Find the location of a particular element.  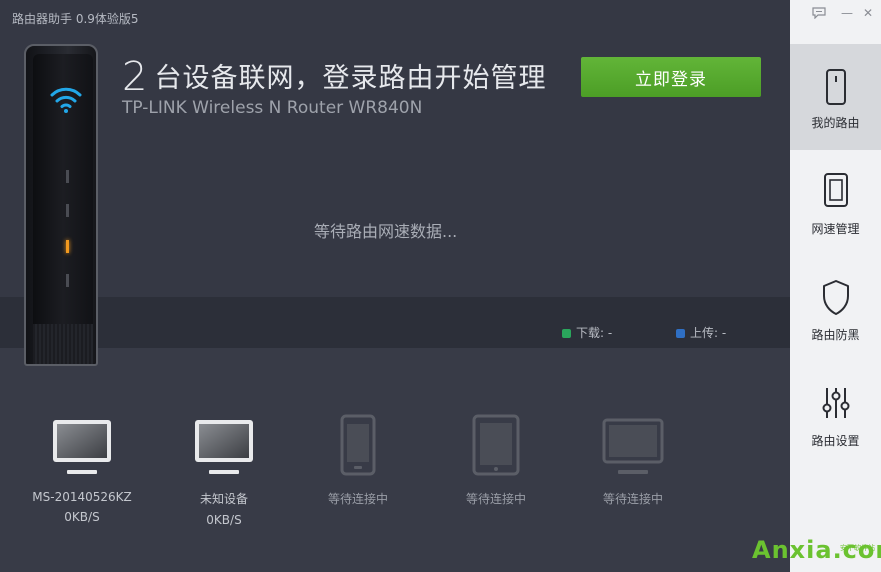

router-model: TP-LINK Wireless N Router WR840N is located at coordinates (272, 108).